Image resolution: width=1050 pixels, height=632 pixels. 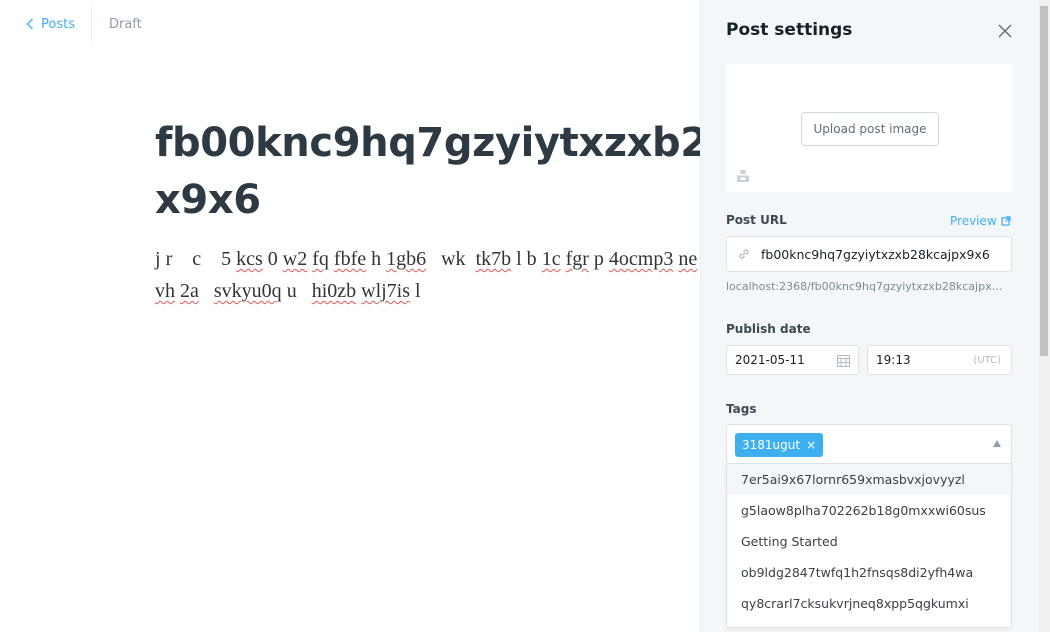 What do you see at coordinates (997, 443) in the screenshot?
I see `caret-up-icon` at bounding box center [997, 443].